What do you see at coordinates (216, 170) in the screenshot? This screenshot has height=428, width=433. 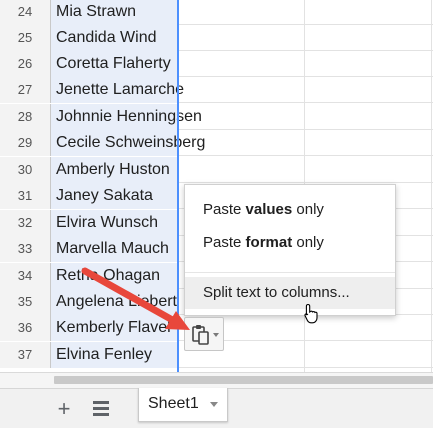 I see `table-row: 30 Amberly Huston` at bounding box center [216, 170].